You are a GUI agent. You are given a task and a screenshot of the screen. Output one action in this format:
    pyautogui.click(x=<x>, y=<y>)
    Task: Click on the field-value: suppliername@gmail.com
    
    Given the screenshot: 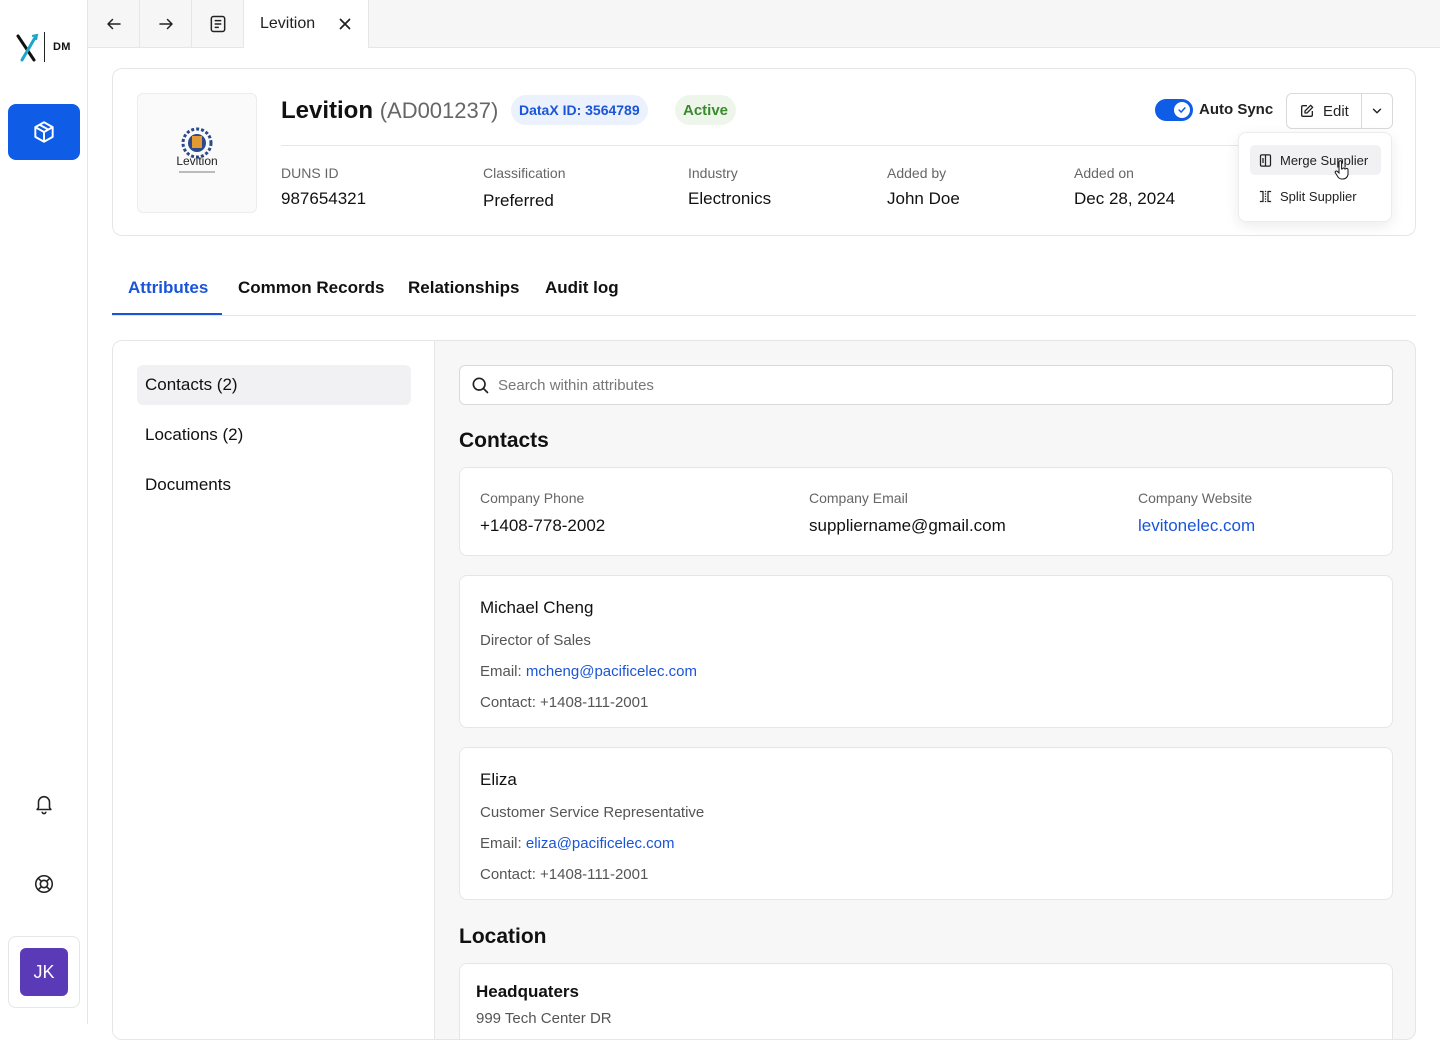 What is the action you would take?
    pyautogui.click(x=907, y=525)
    